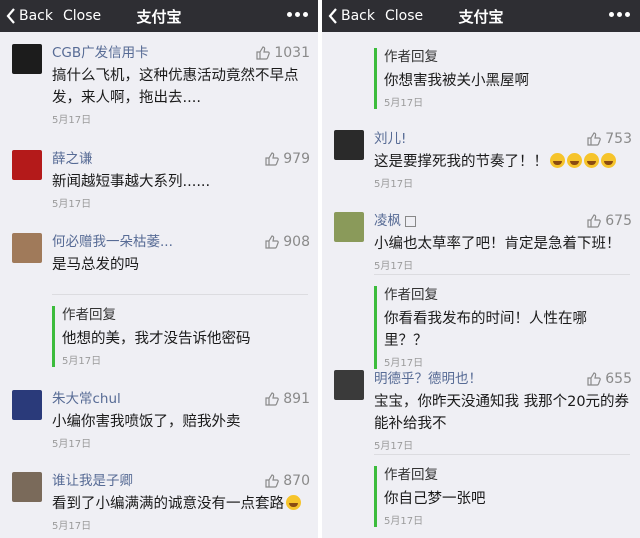  Describe the element at coordinates (435, 499) in the screenshot. I see `author-reply-text: 你自己梦一张吧` at that location.